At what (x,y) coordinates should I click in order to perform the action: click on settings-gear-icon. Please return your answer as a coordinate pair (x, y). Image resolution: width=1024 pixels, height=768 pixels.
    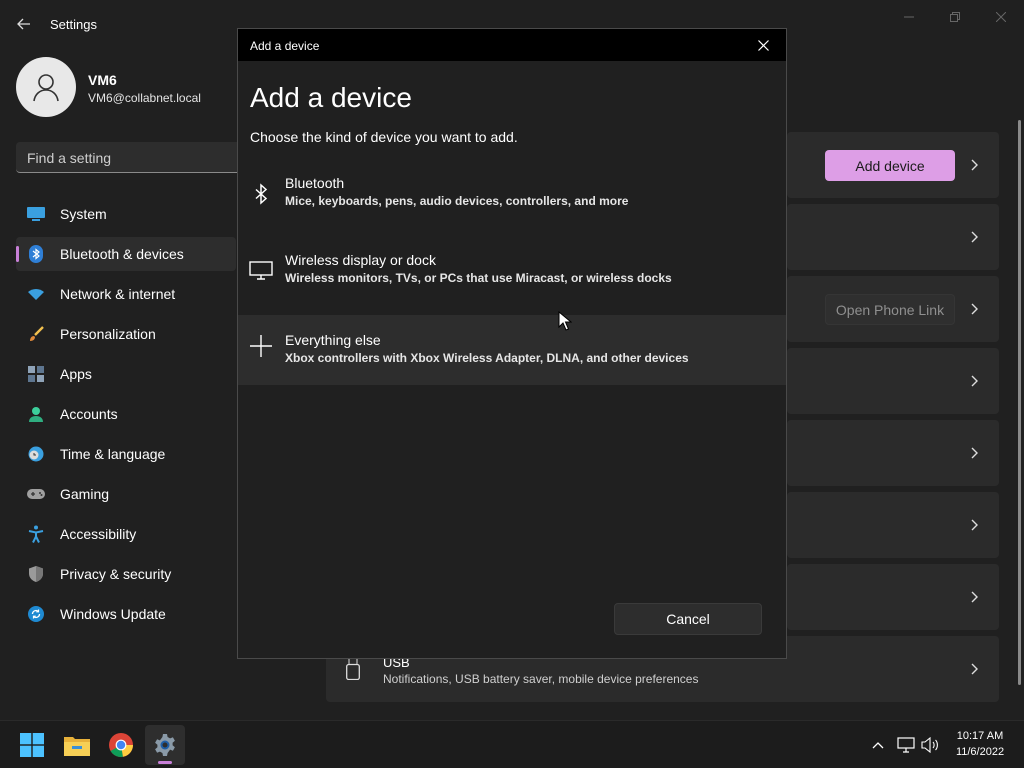
    Looking at the image, I should click on (165, 745).